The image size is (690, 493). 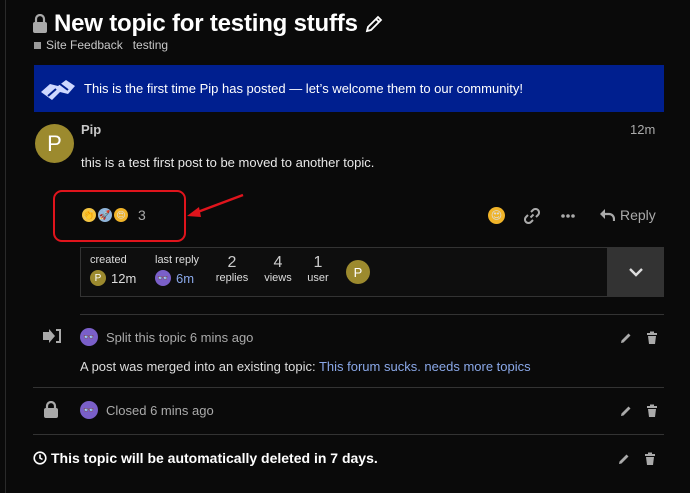 I want to click on closed-actor-avatar: 👓, so click(x=89, y=410).